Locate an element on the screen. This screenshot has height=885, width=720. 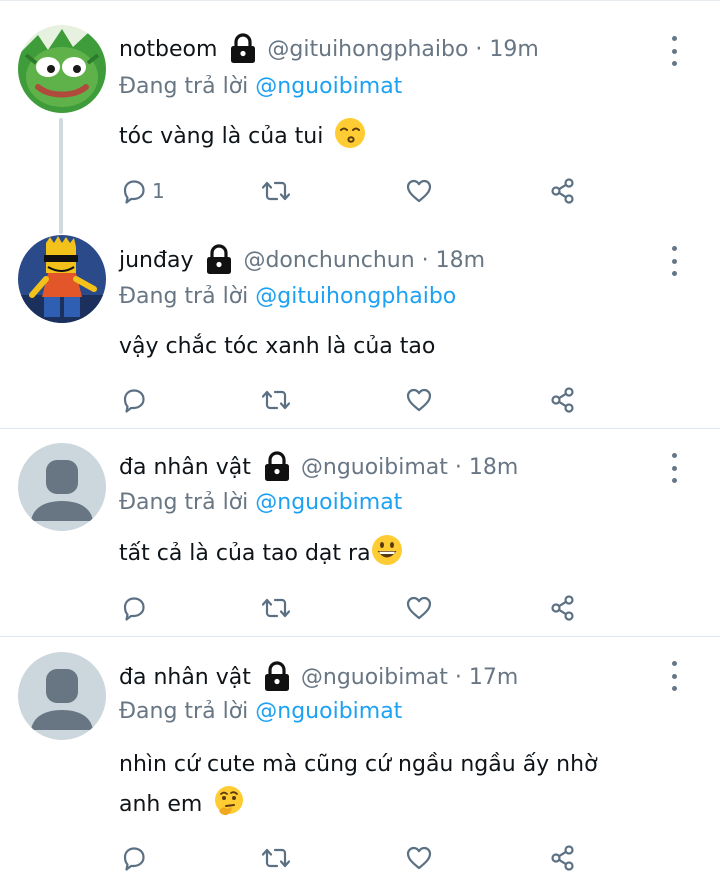
reply-mention: @gituihongphaibo is located at coordinates (355, 296).